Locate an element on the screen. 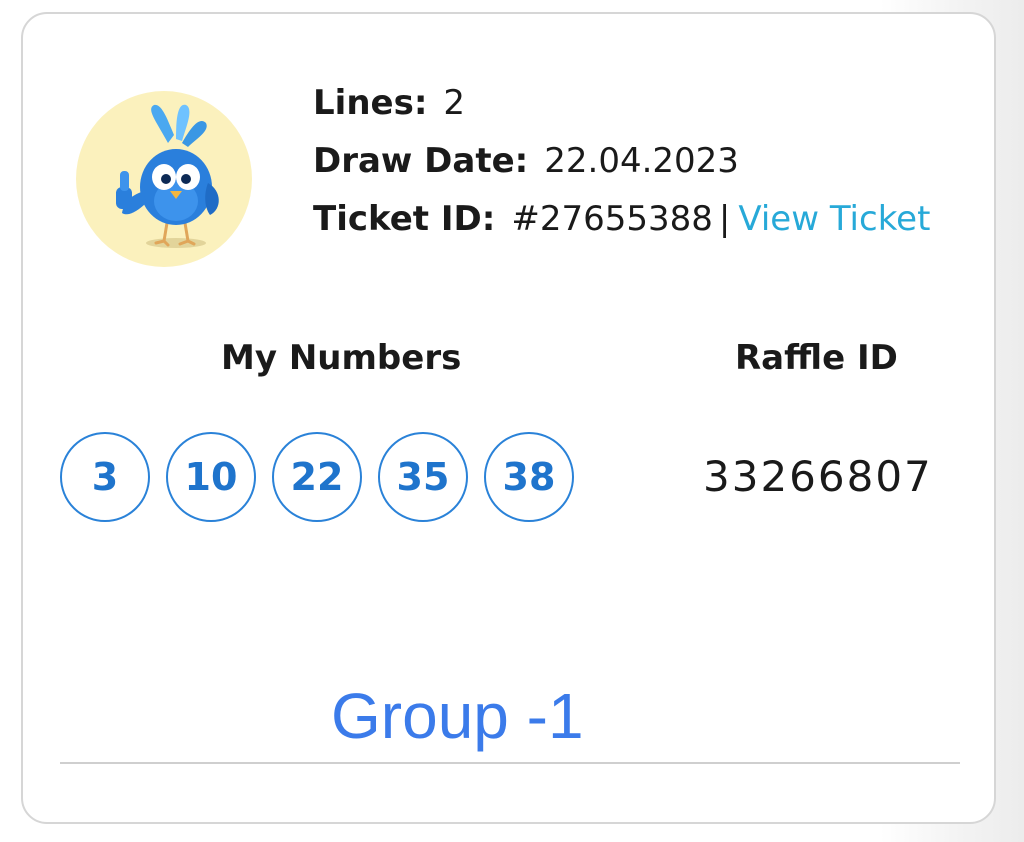  lines-value: 2 is located at coordinates (454, 103).